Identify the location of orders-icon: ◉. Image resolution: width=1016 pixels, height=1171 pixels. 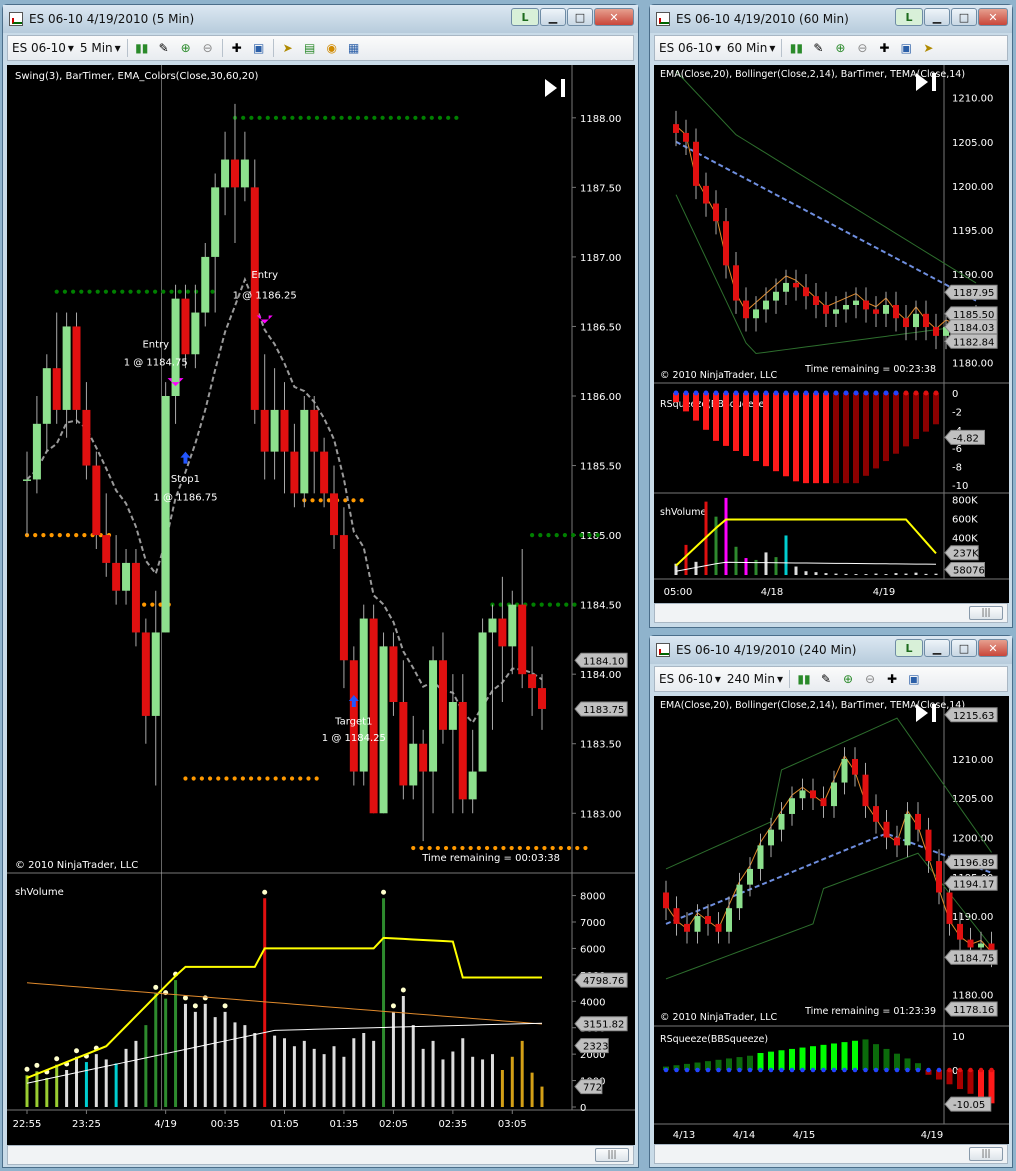
(332, 48).